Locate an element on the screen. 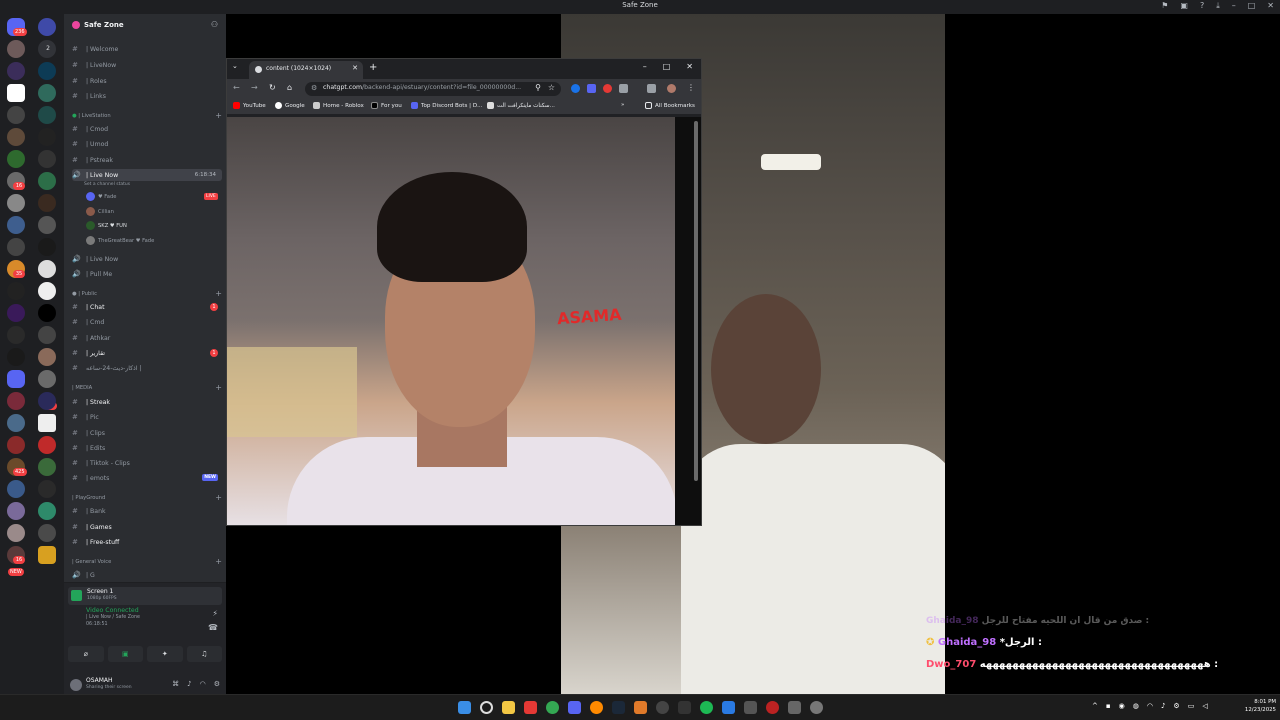 This screenshot has height=720, width=1280. tray-app-icon: ▪ is located at coordinates (1108, 706).